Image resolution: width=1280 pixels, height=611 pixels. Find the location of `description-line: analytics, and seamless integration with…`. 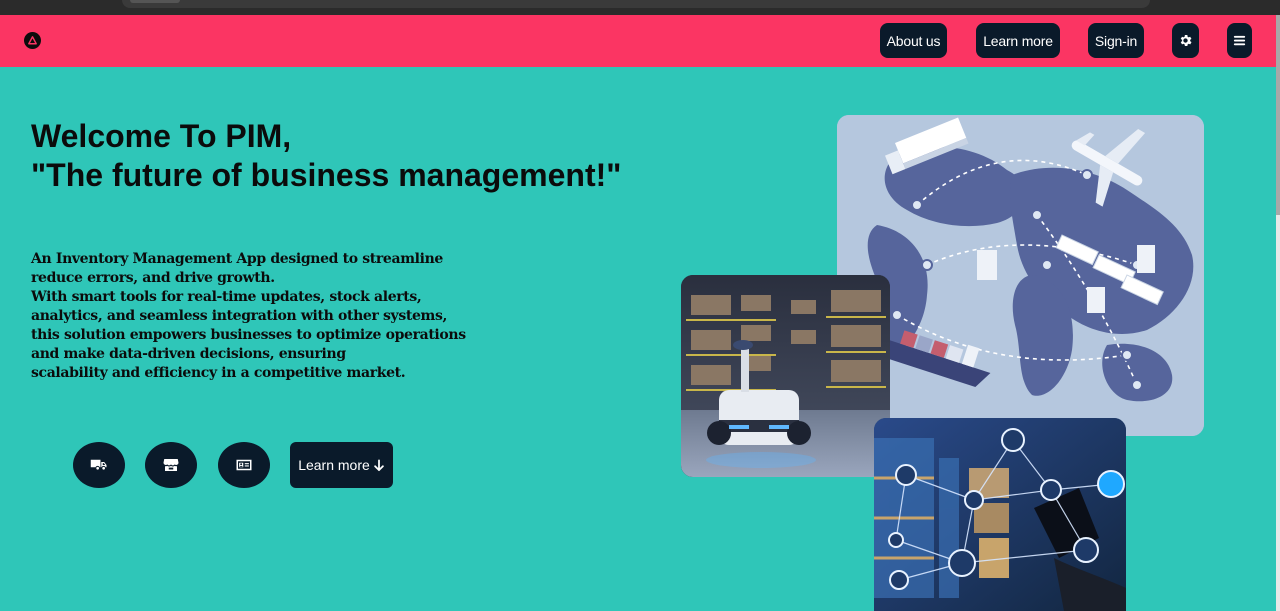

description-line: analytics, and seamless integration with… is located at coordinates (239, 316).